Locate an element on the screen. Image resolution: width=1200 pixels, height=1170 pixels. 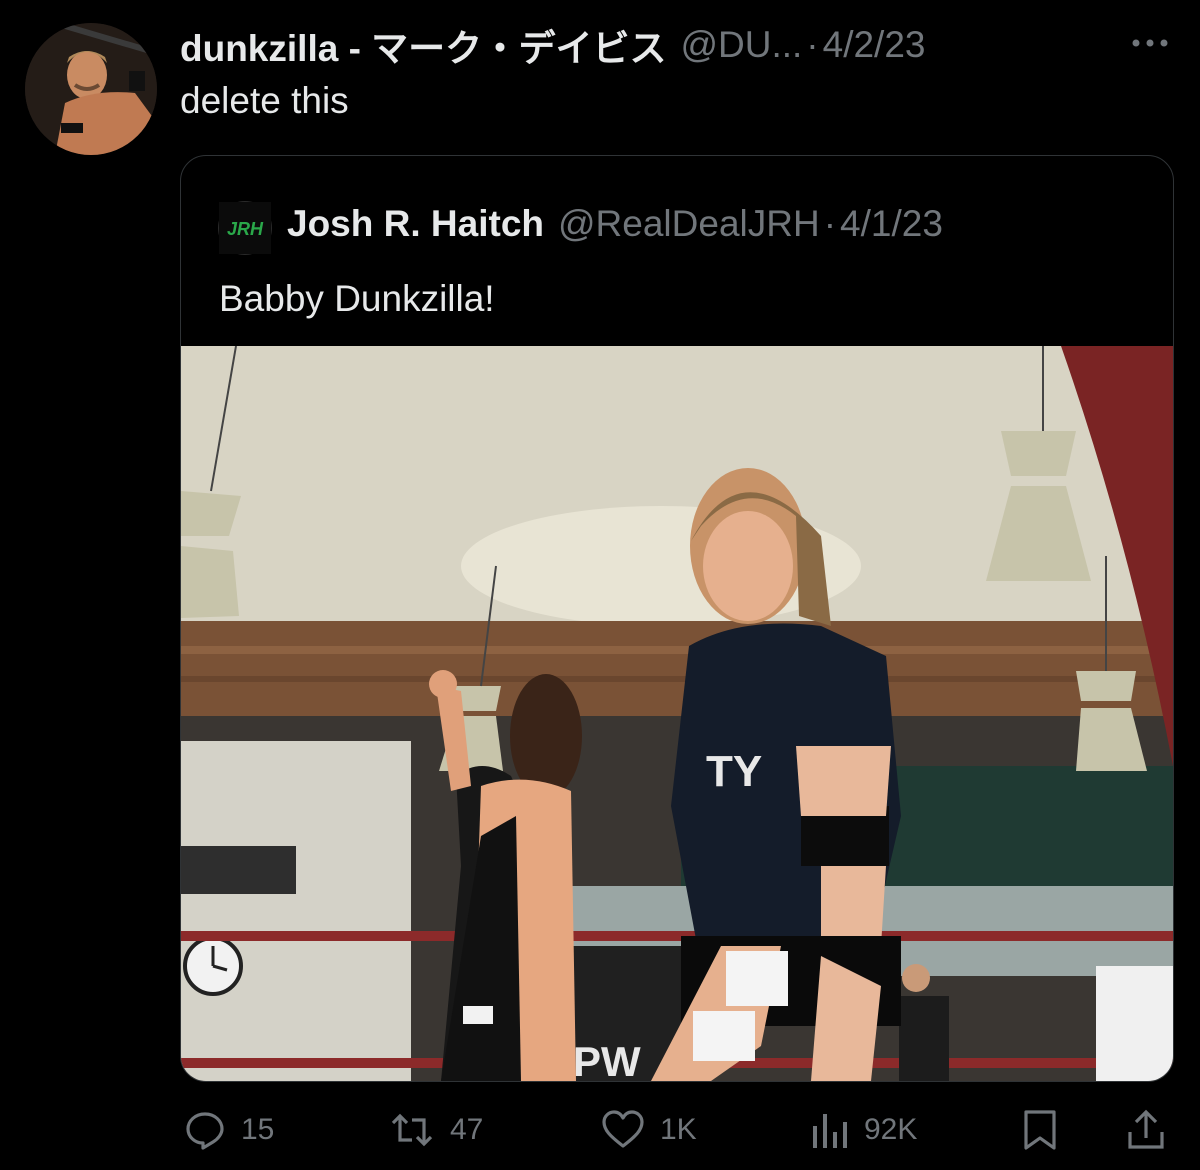
views-icon is located at coordinates (830, 1131).